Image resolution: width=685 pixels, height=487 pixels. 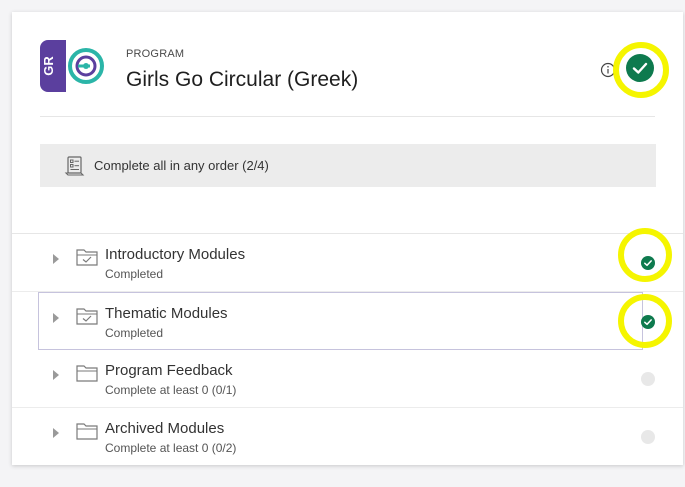 What do you see at coordinates (347, 263) in the screenshot?
I see `module-row-introductory: Introductory Modules Completed` at bounding box center [347, 263].